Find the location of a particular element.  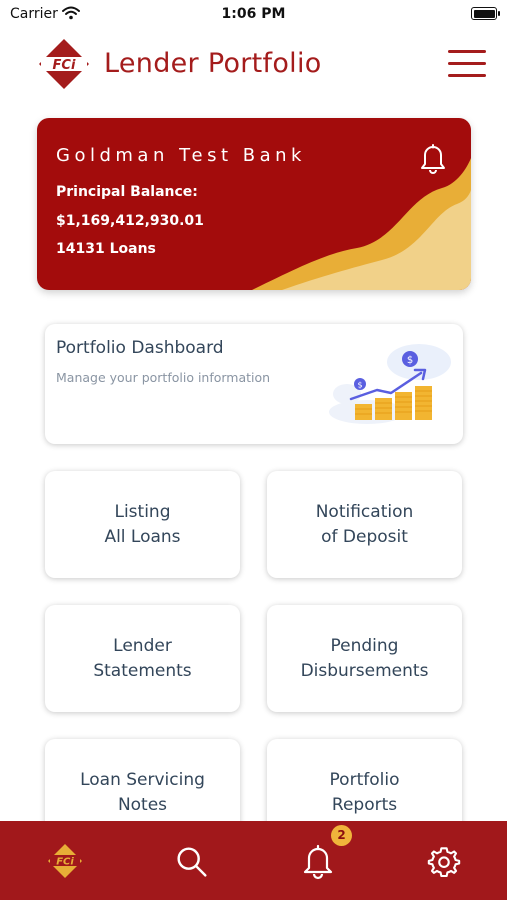

page-title: Lender Portfolio is located at coordinates (213, 63).